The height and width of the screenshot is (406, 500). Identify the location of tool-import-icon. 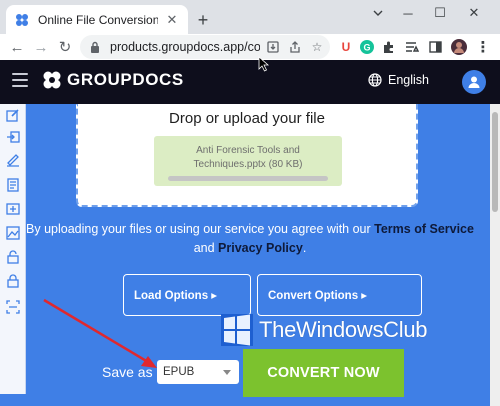
(13, 137).